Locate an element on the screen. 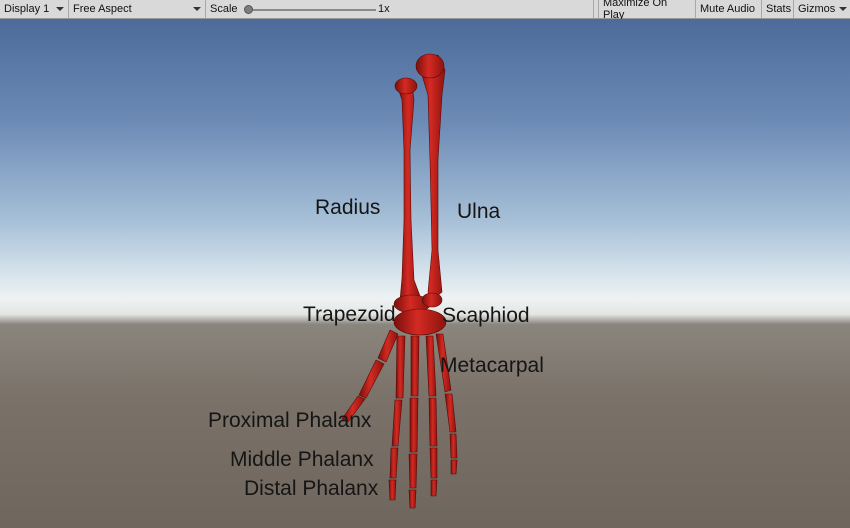 The height and width of the screenshot is (528, 850). middle-distal-phalanx is located at coordinates (412, 499).